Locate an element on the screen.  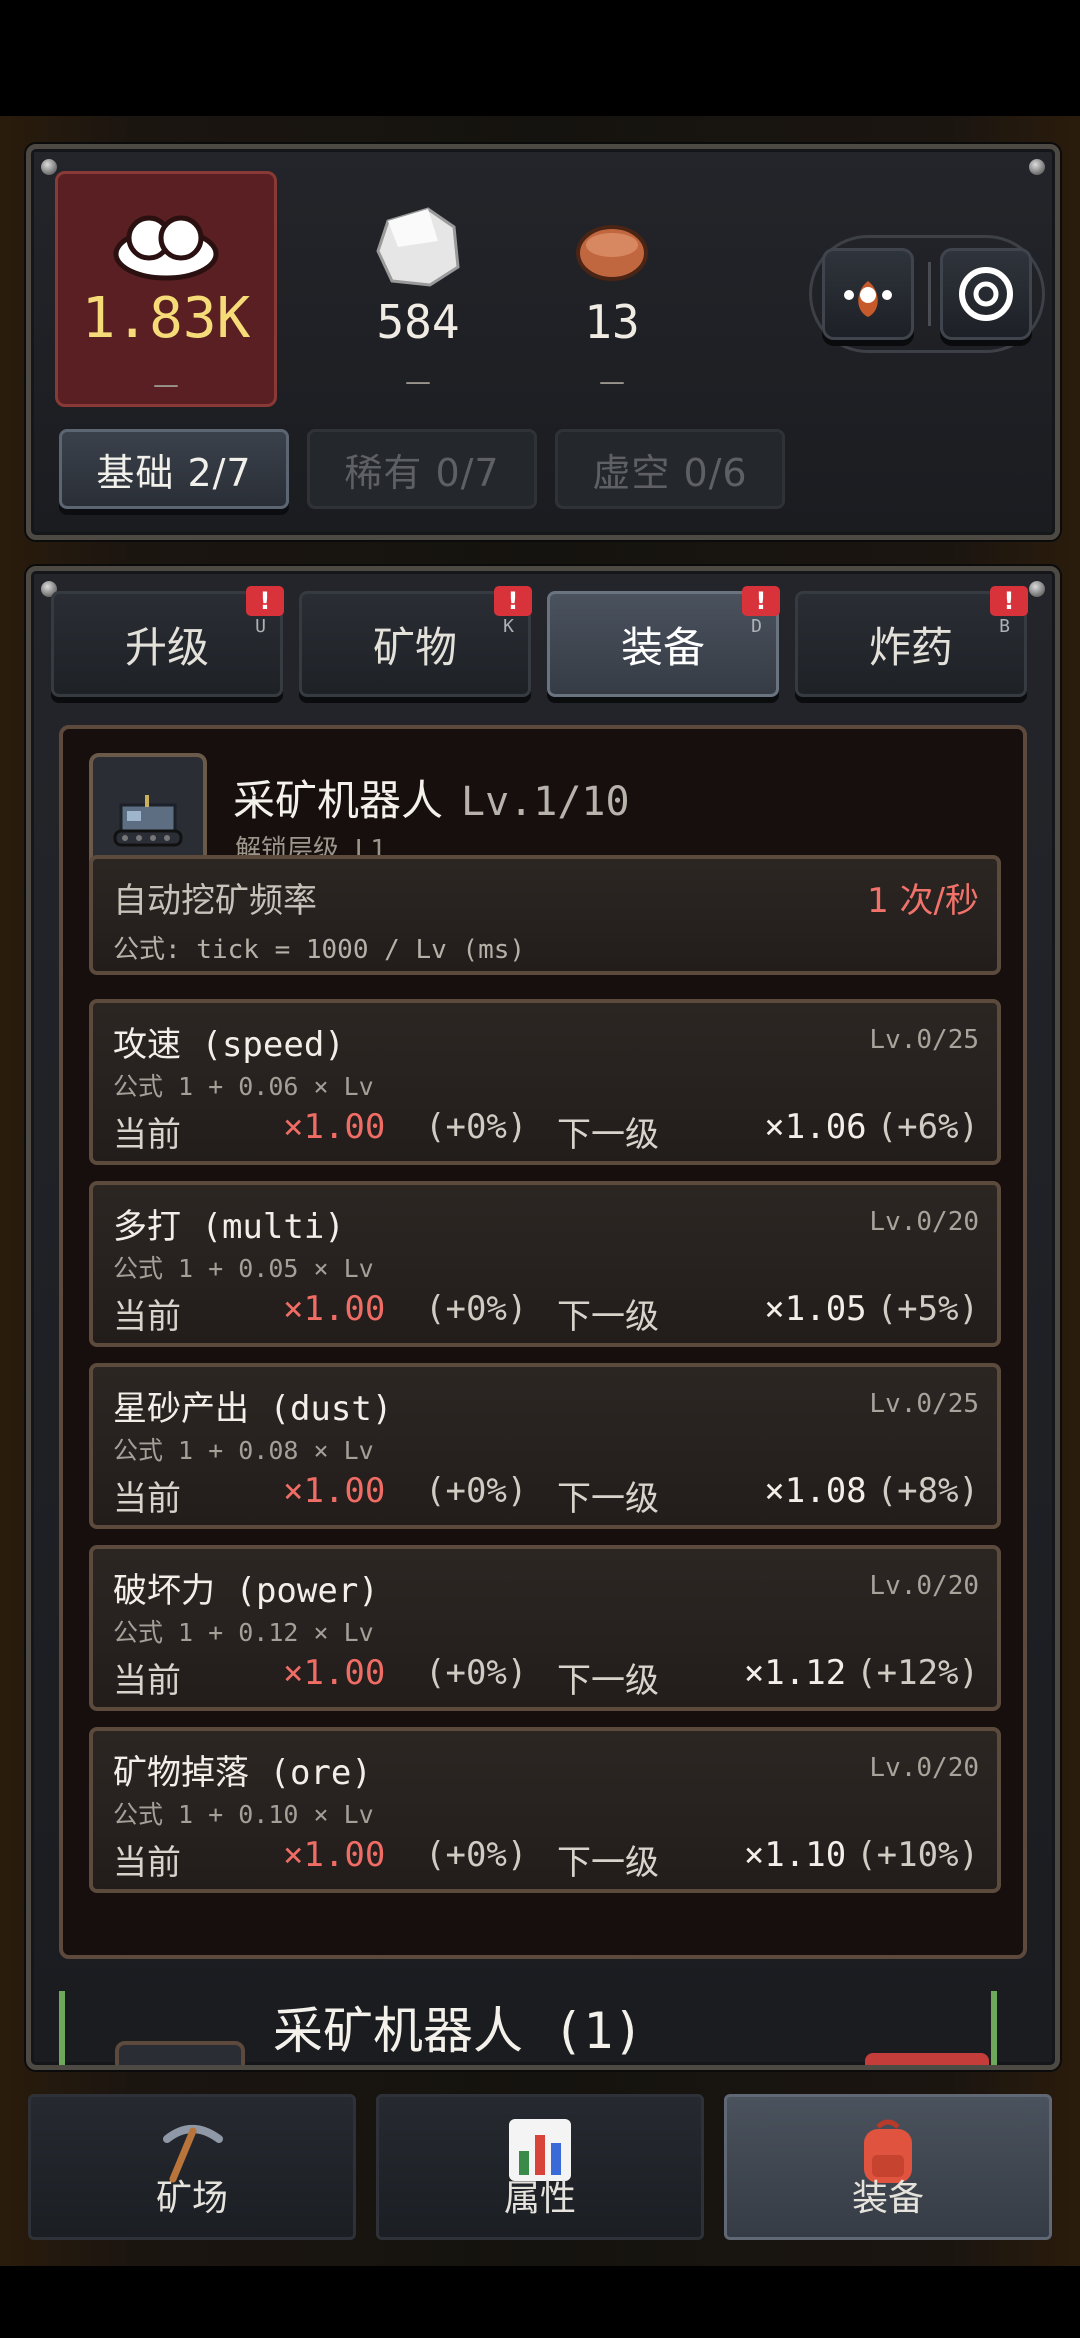
mining-robot-icon is located at coordinates (148, 821).